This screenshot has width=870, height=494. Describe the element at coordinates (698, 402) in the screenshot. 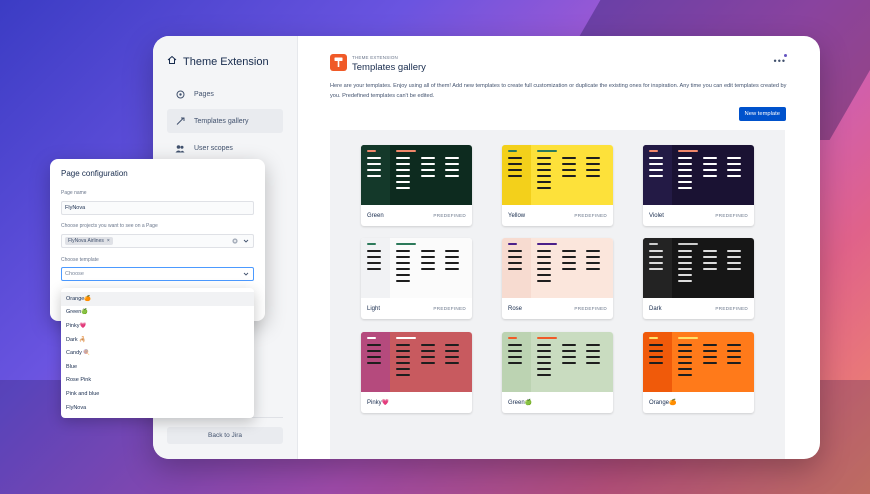

I see `template-card-footer: Orange🍊` at that location.